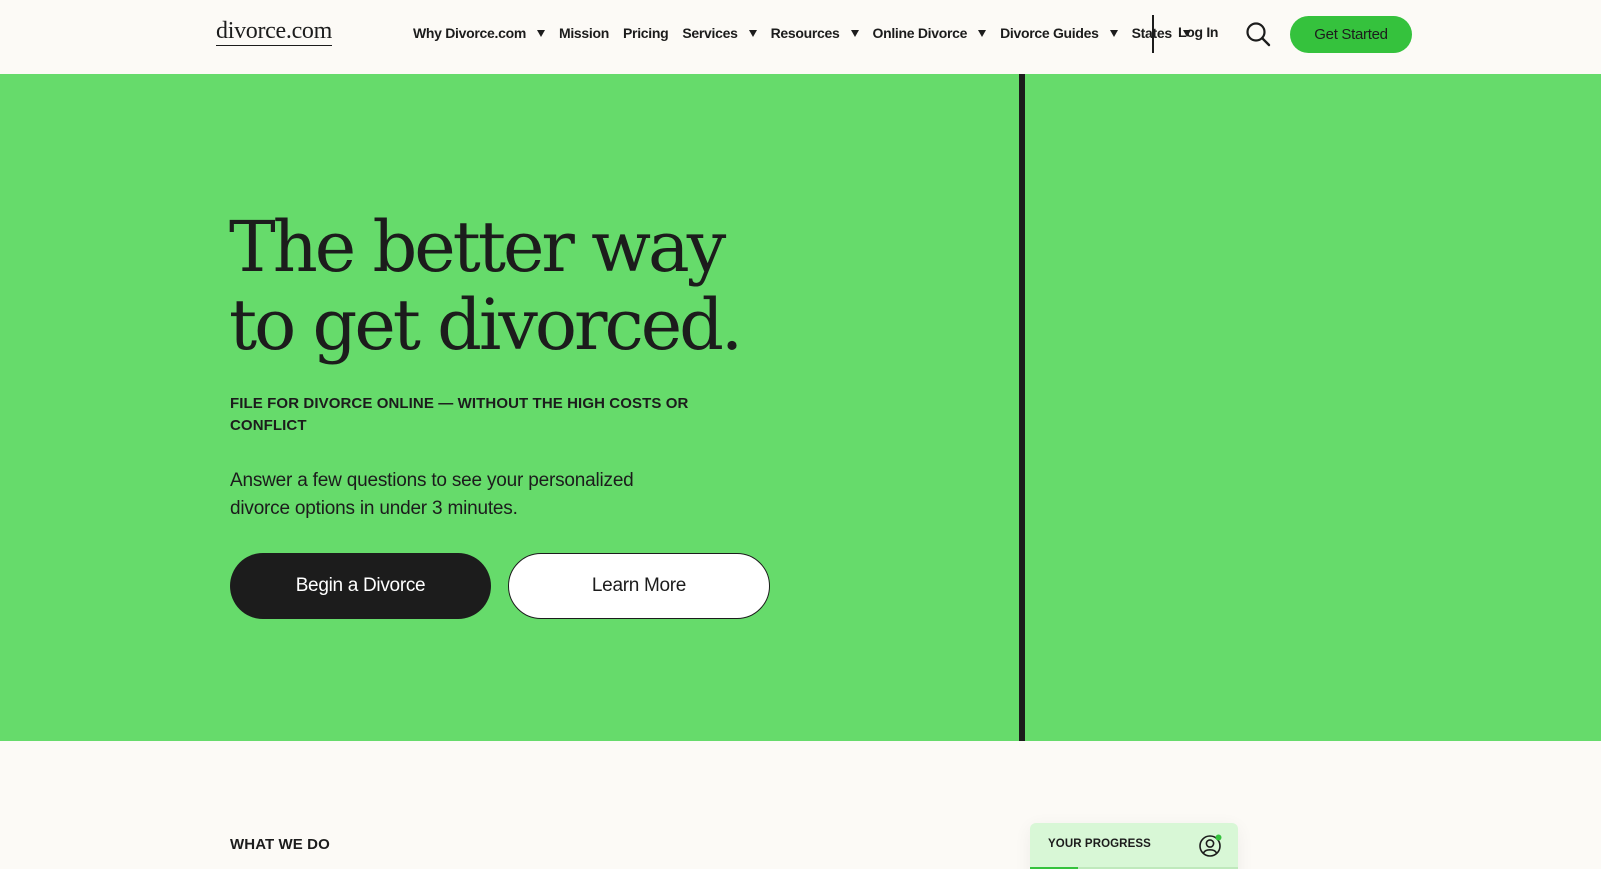 This screenshot has height=869, width=1601. What do you see at coordinates (1153, 34) in the screenshot?
I see `nav-divider` at bounding box center [1153, 34].